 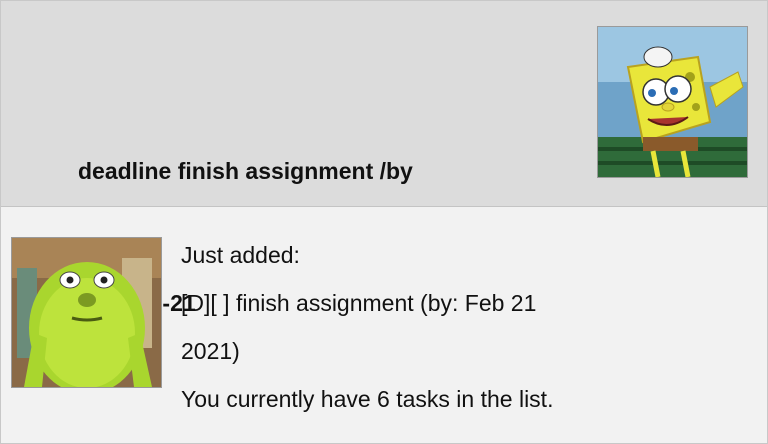 What do you see at coordinates (245, 171) in the screenshot?
I see `user-message-line-1: deadline finish assignment /by` at bounding box center [245, 171].